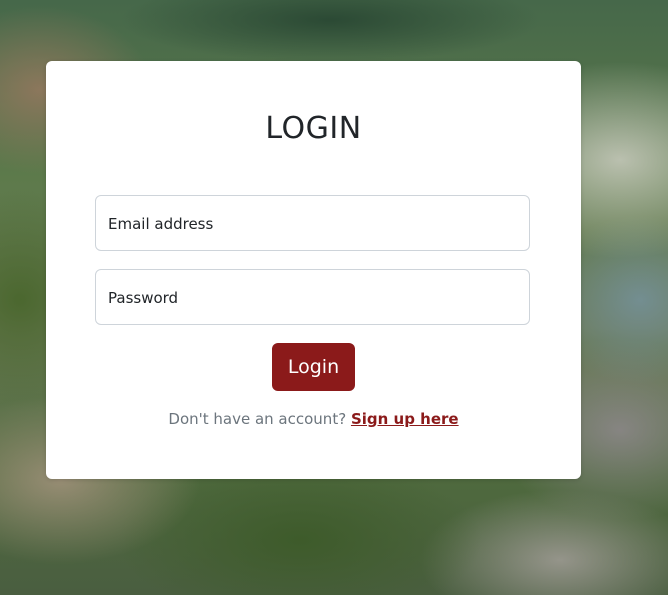  Describe the element at coordinates (313, 128) in the screenshot. I see `page-title: LOGIN` at that location.